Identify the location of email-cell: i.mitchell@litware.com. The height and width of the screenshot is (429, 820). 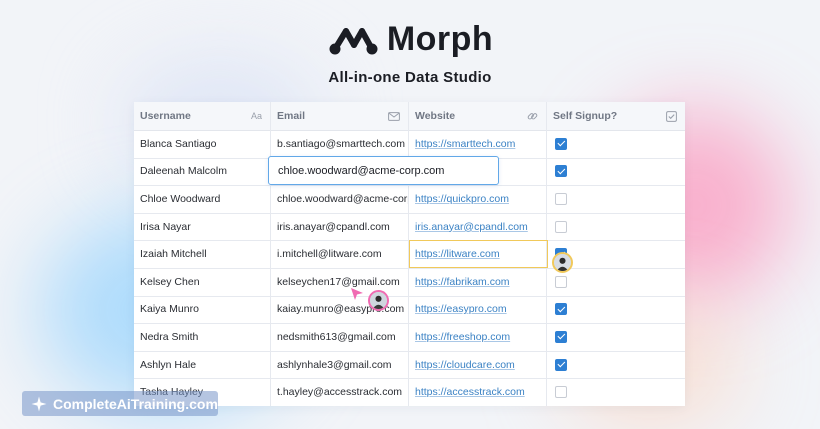
(340, 254).